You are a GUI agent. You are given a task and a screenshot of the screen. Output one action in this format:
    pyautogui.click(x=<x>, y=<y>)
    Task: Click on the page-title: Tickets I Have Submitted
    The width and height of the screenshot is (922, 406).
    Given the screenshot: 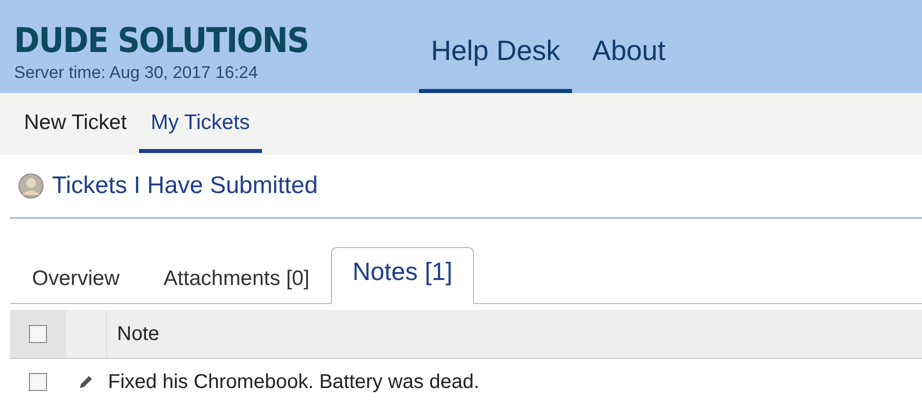 What is the action you would take?
    pyautogui.click(x=185, y=186)
    